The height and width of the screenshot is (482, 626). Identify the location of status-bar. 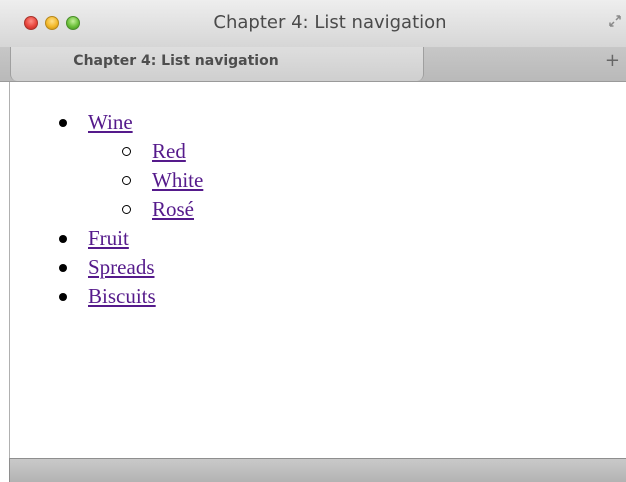
(317, 470).